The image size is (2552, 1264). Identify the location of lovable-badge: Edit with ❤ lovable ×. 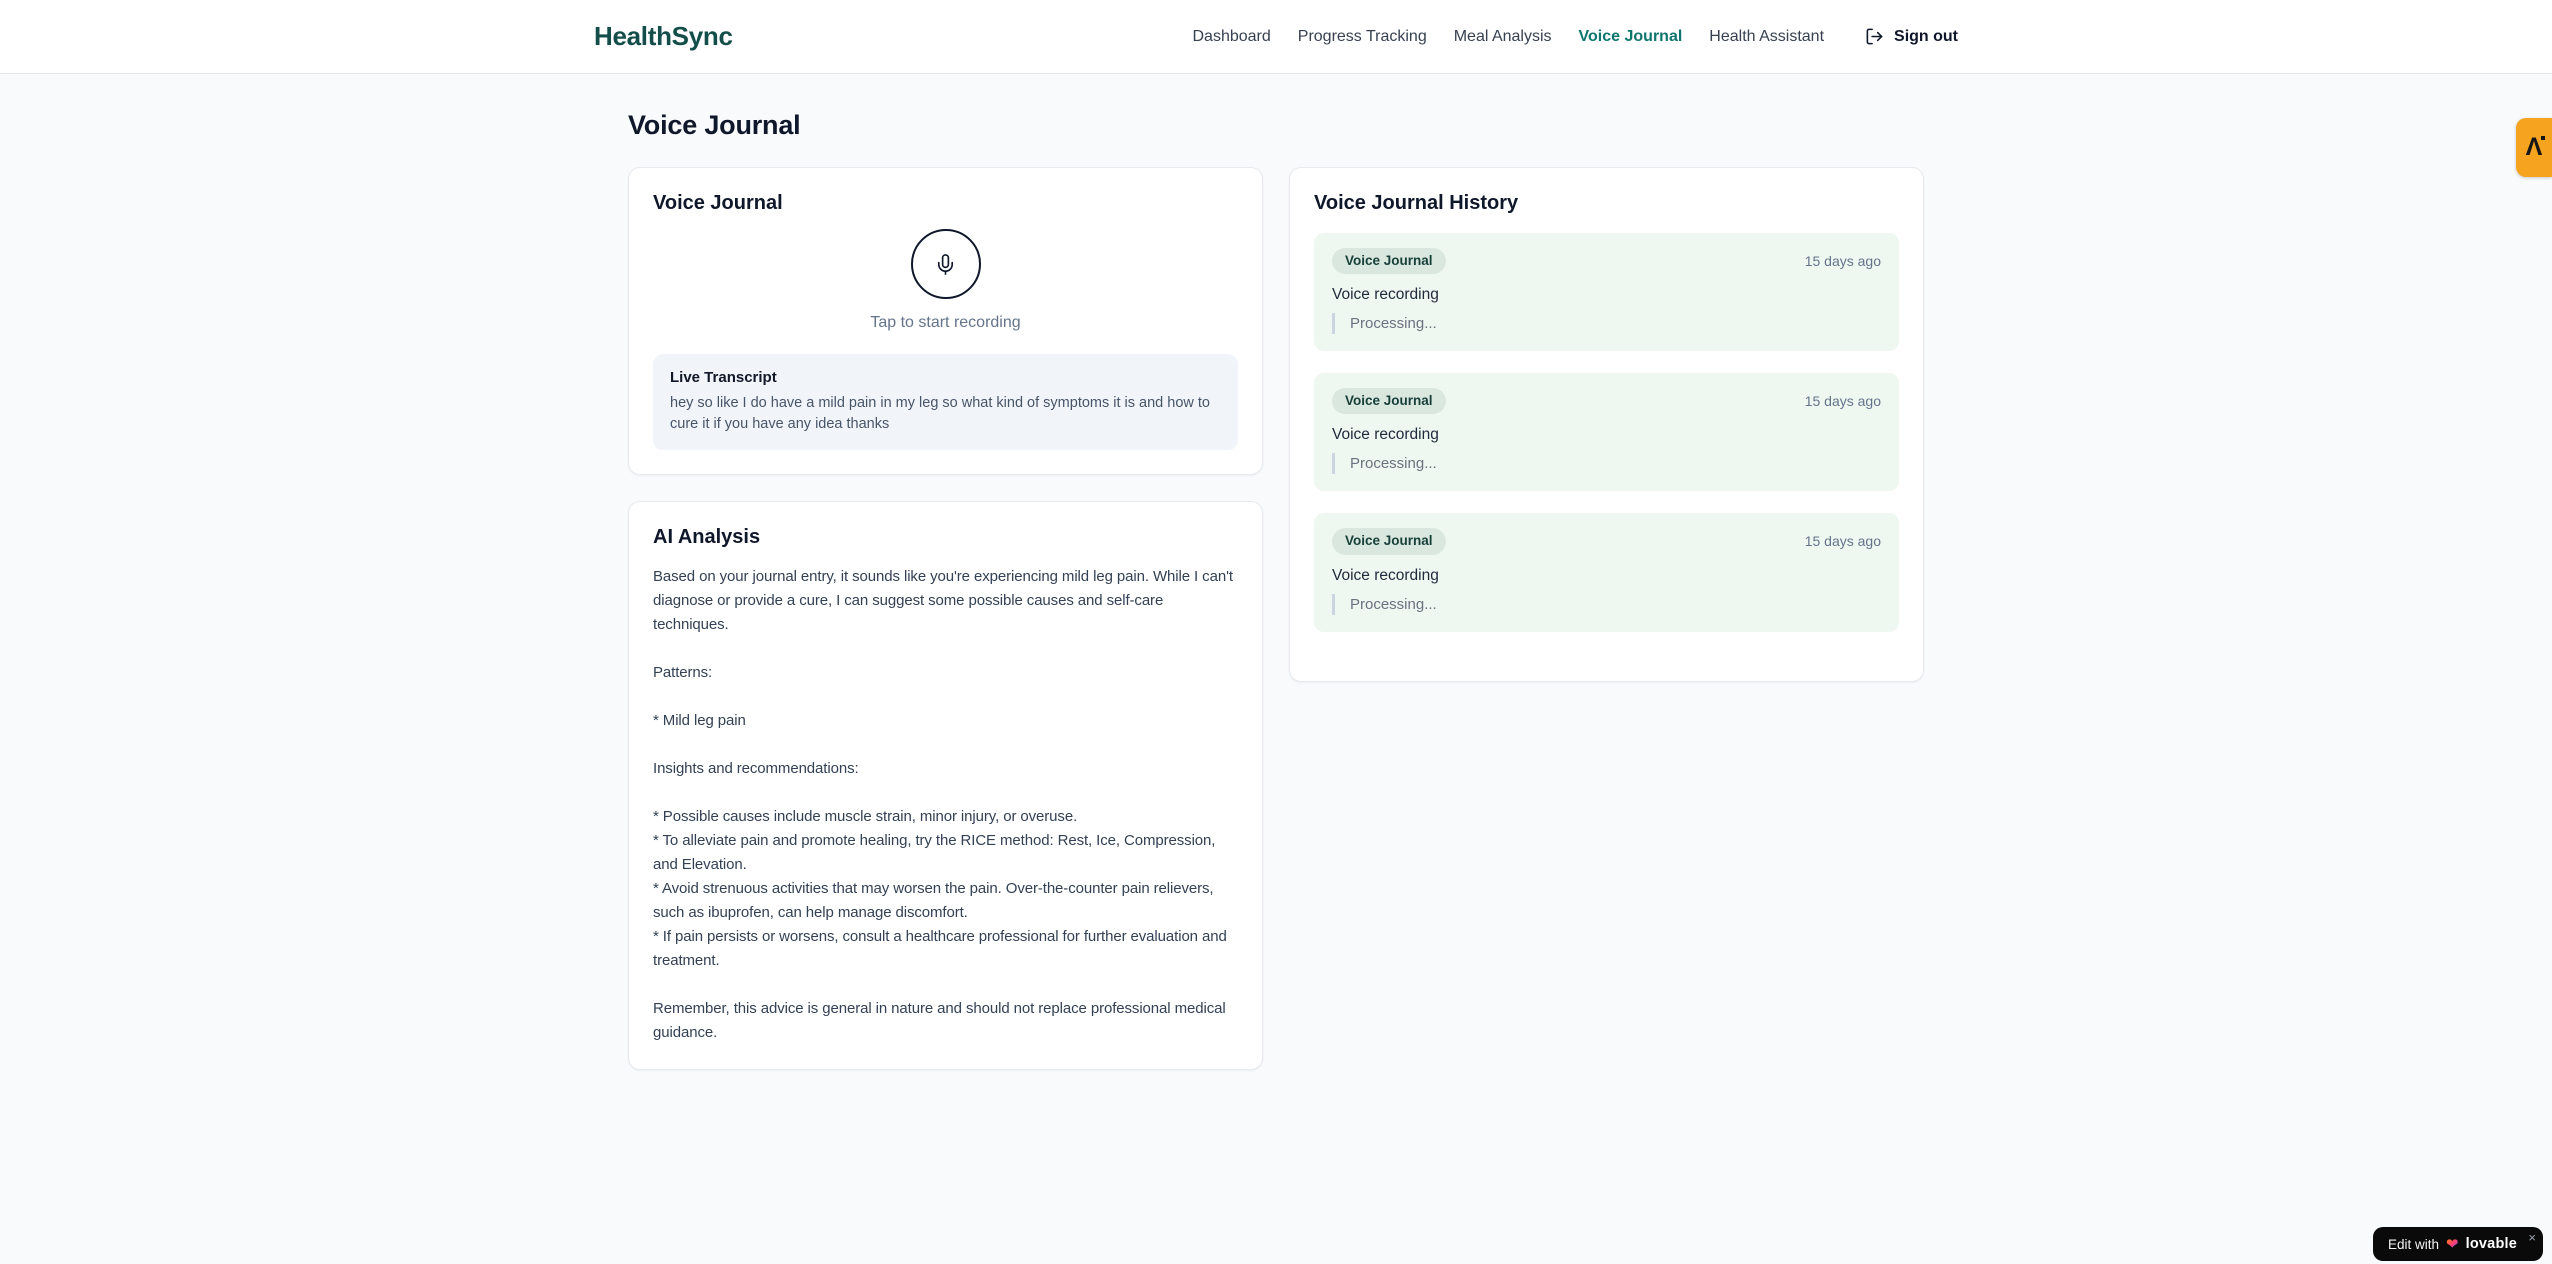
(2458, 1244).